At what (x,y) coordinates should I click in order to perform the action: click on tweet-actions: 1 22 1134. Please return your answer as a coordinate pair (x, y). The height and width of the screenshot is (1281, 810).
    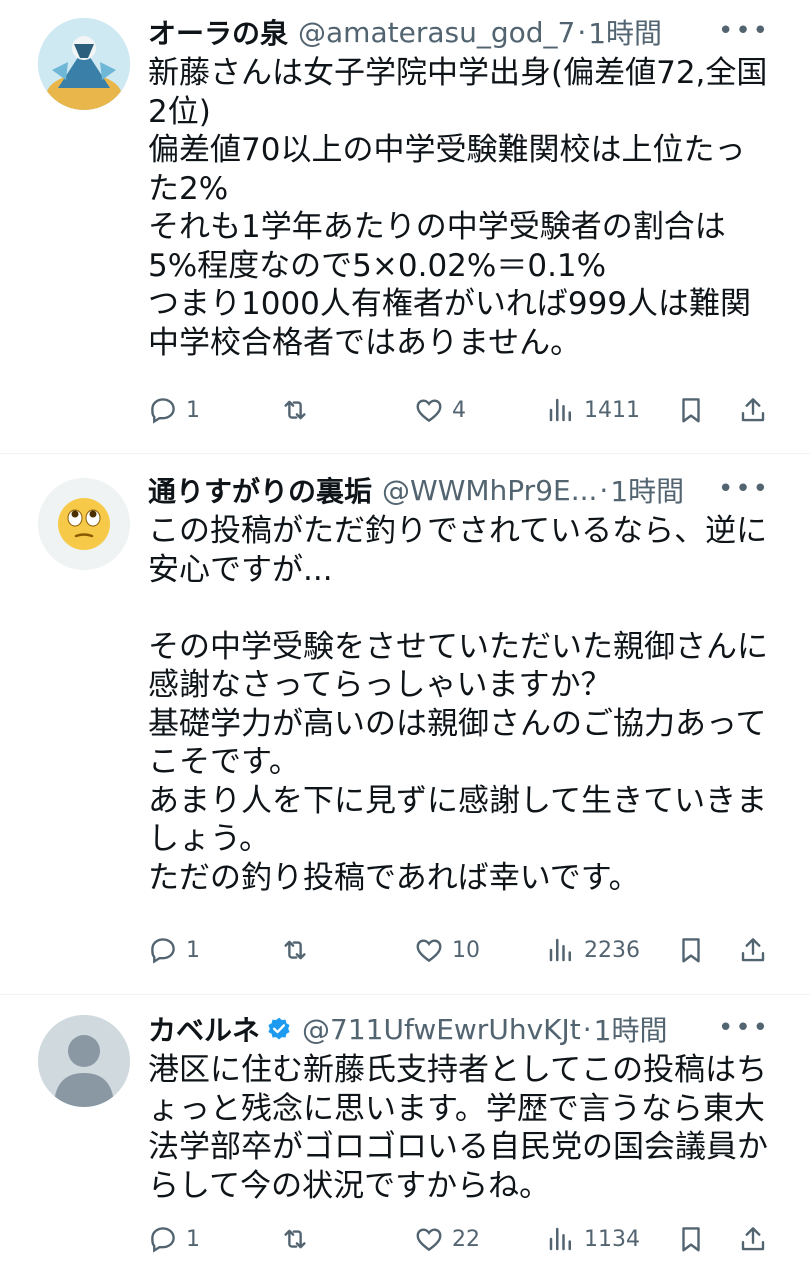
    Looking at the image, I should click on (405, 1239).